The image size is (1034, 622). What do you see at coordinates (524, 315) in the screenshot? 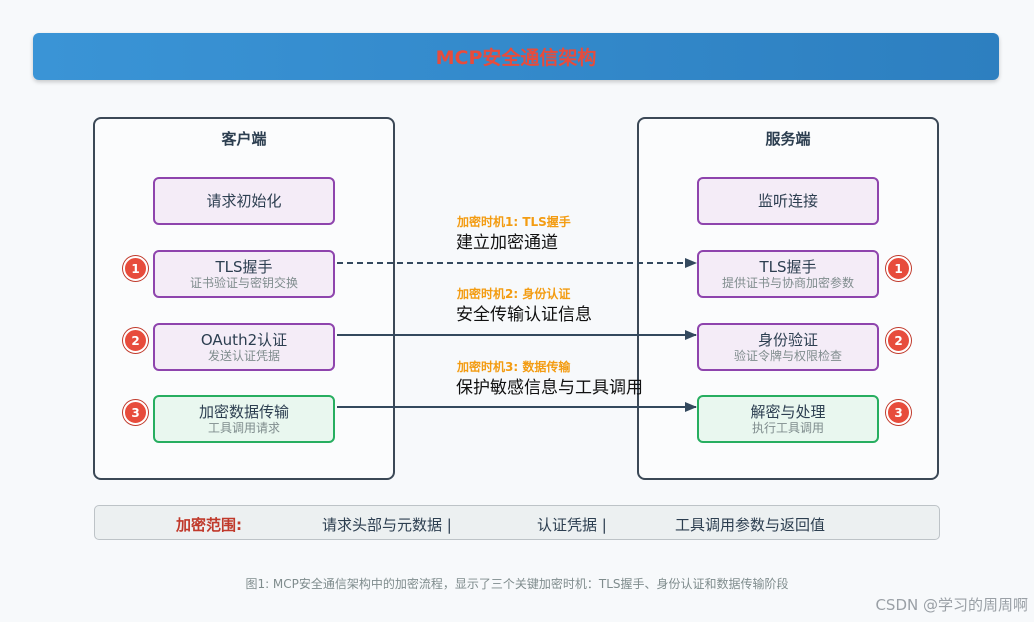
I see `timing-2-desc: 安全传输认证信息` at bounding box center [524, 315].